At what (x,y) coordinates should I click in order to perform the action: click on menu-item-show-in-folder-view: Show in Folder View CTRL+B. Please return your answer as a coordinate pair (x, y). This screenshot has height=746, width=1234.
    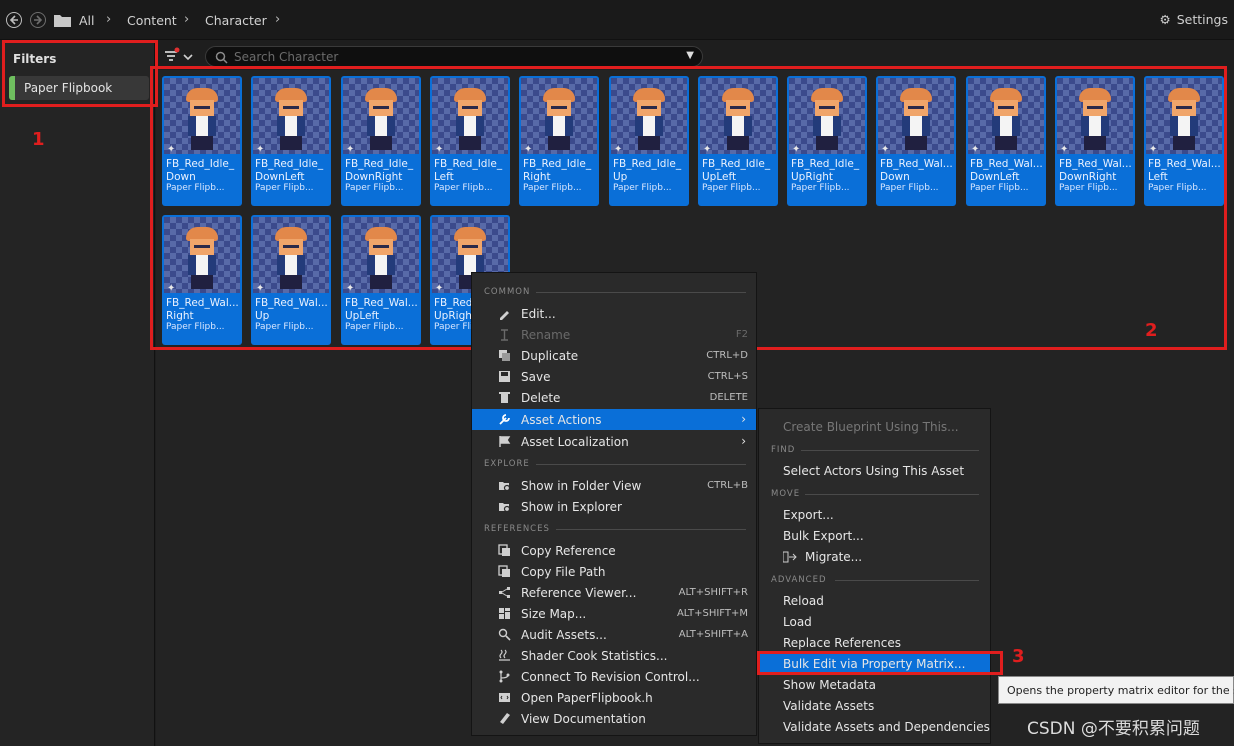
    Looking at the image, I should click on (614, 485).